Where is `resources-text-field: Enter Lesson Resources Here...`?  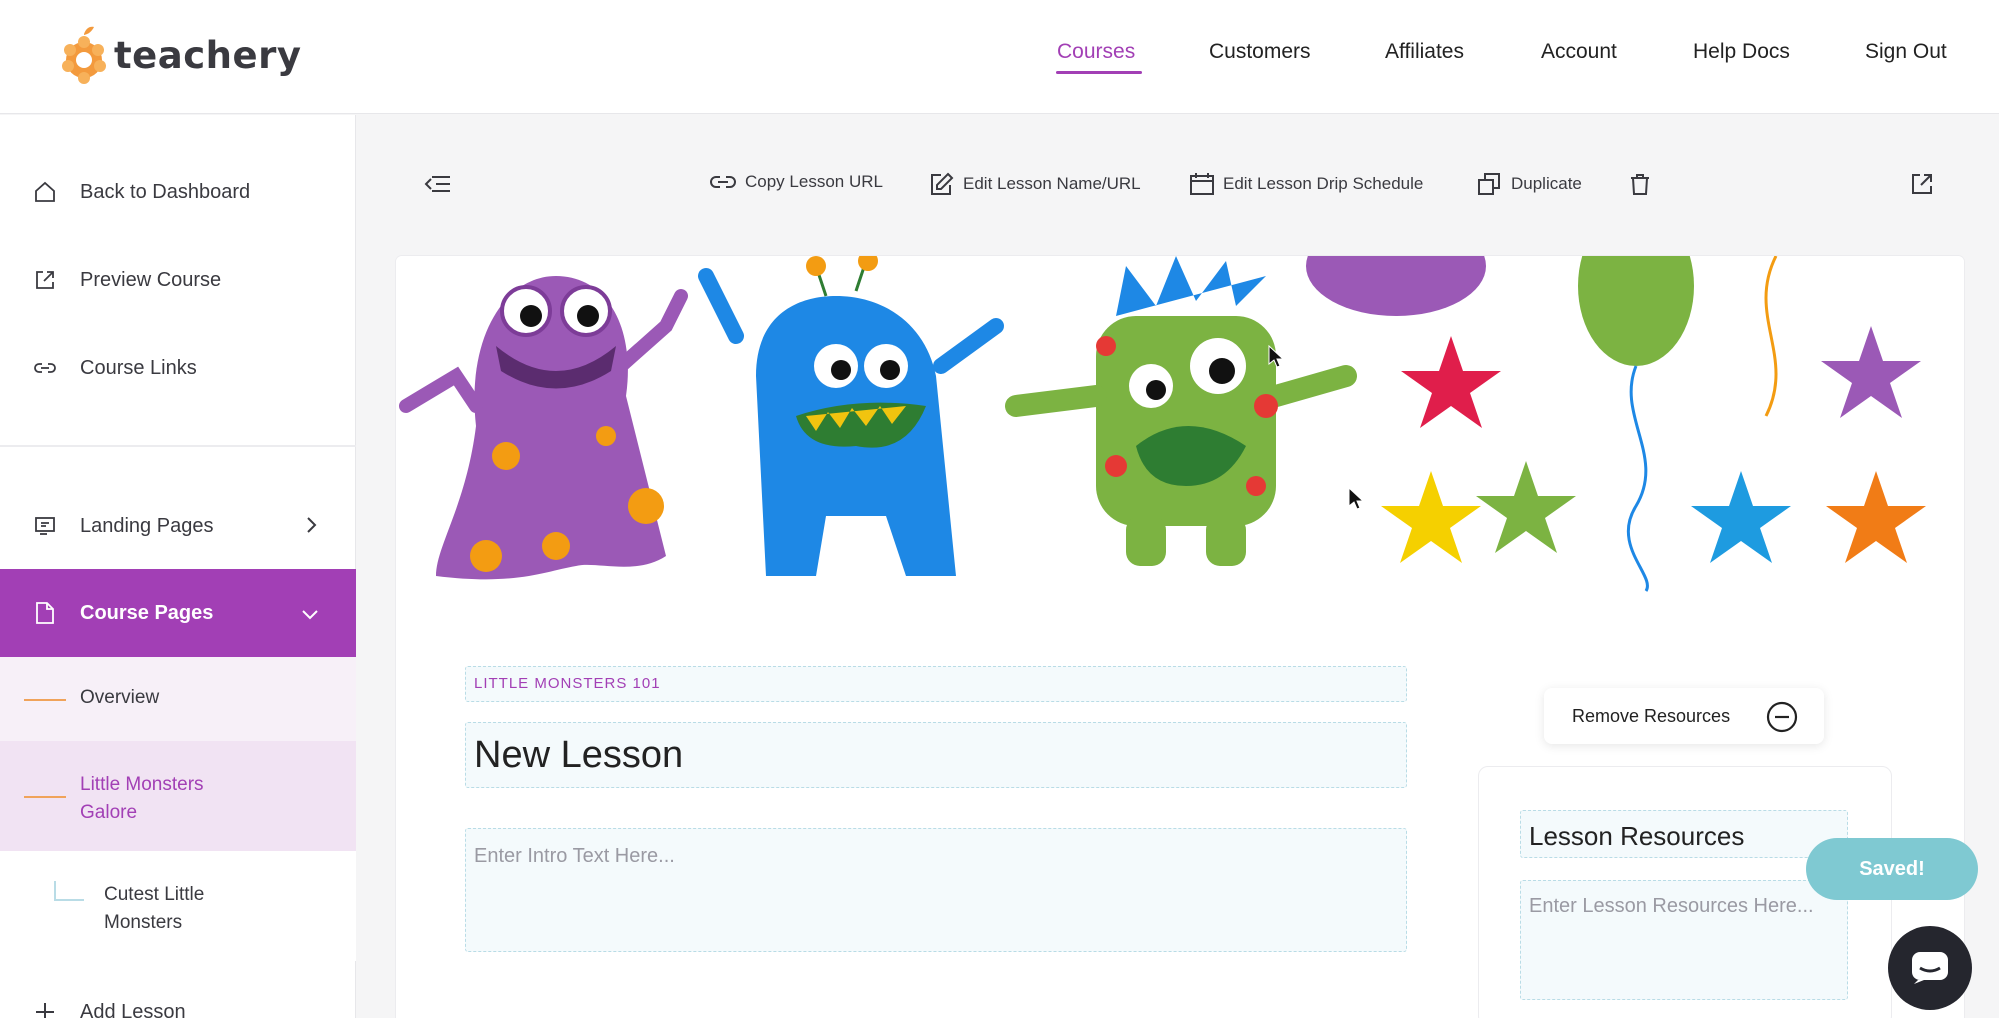 resources-text-field: Enter Lesson Resources Here... is located at coordinates (1684, 940).